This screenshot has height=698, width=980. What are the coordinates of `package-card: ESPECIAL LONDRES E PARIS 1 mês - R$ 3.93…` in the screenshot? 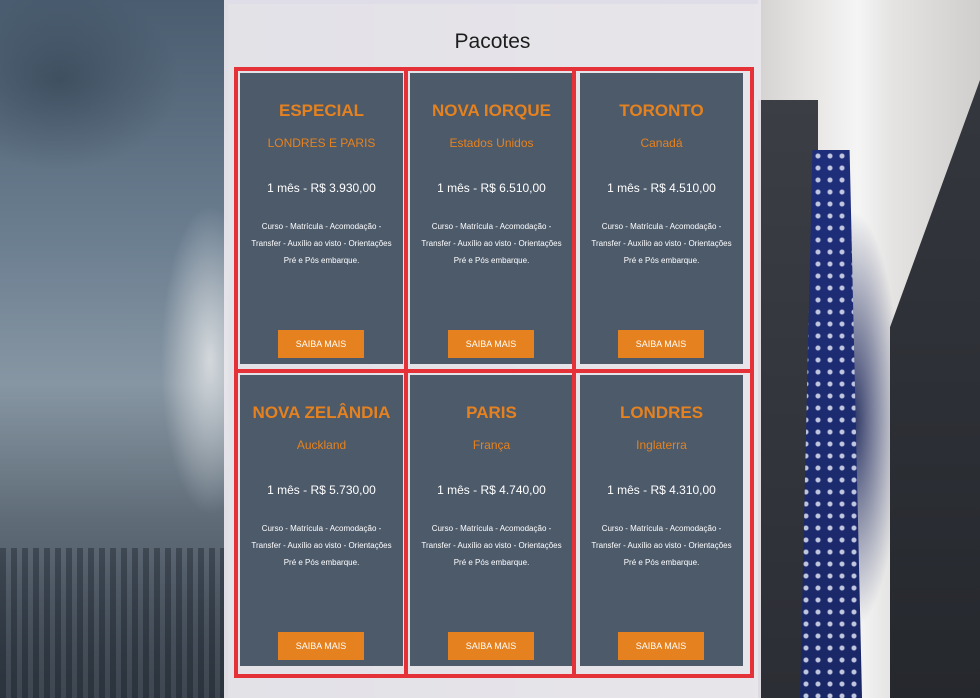 It's located at (321, 218).